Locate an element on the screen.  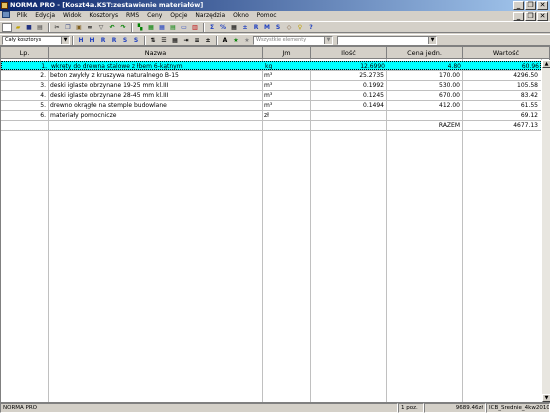
menu-ceny: Ceny is located at coordinates (154, 16).